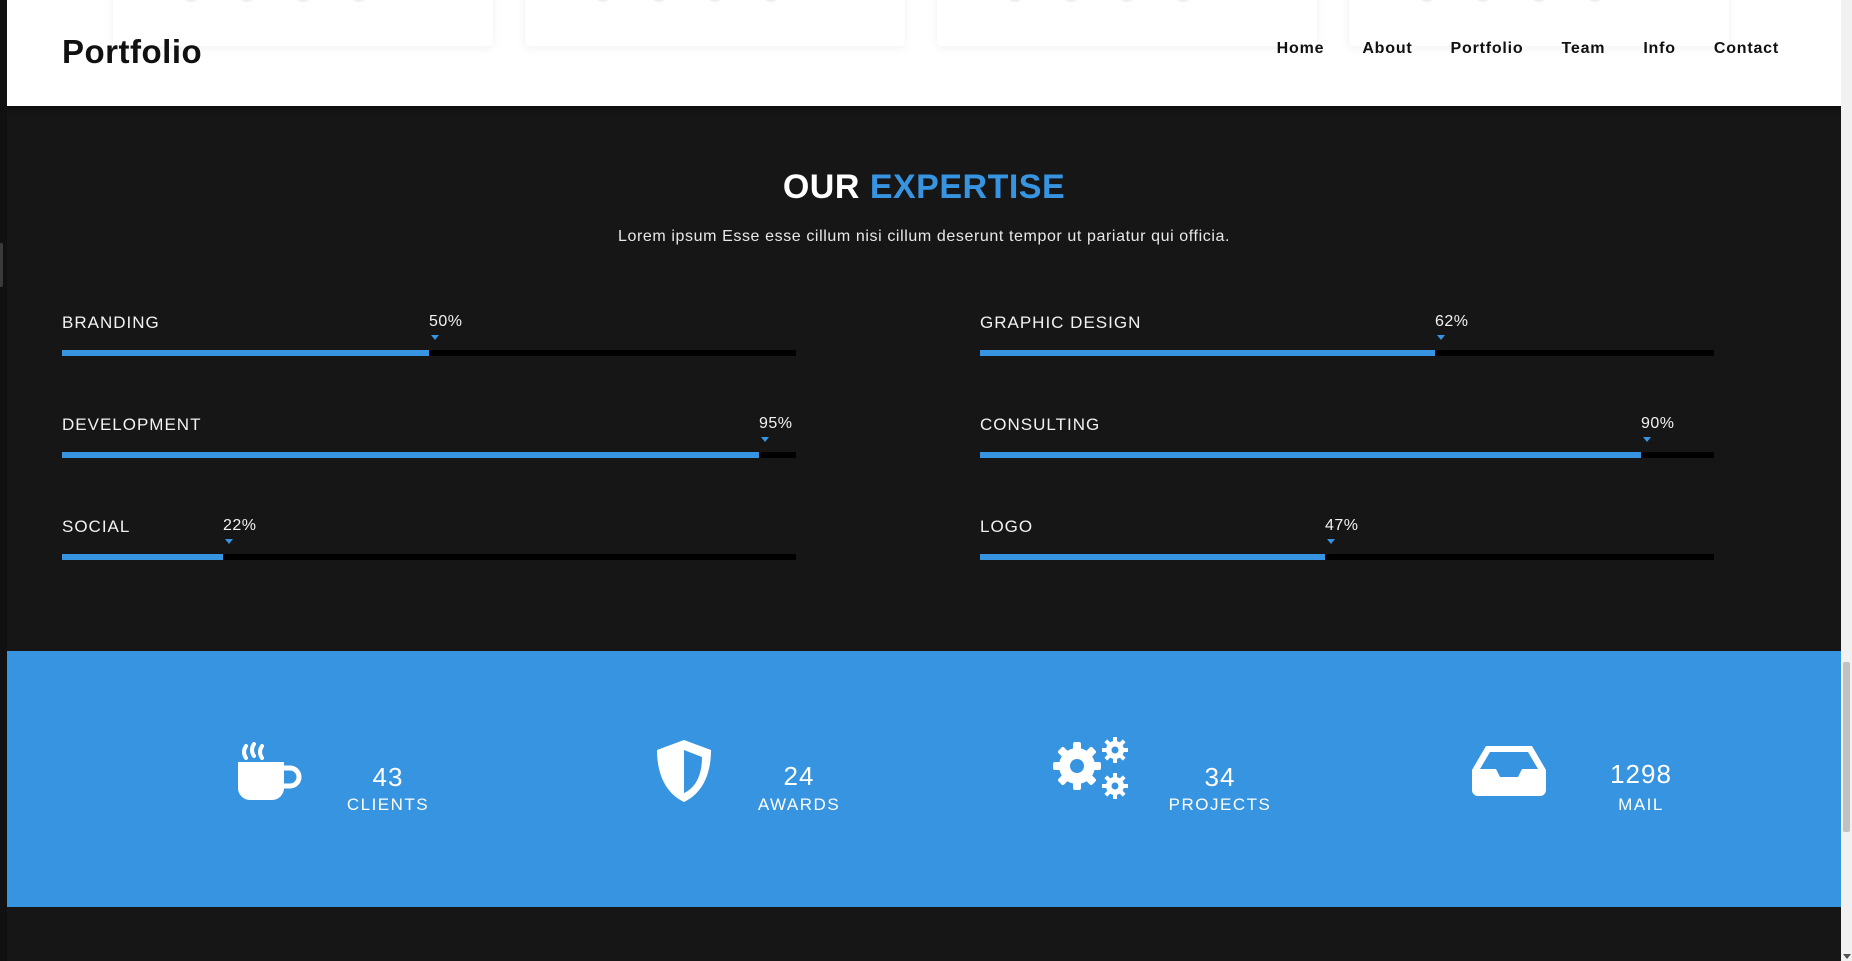  I want to click on skill-label: GRAPHIC DESIGN, so click(1061, 322).